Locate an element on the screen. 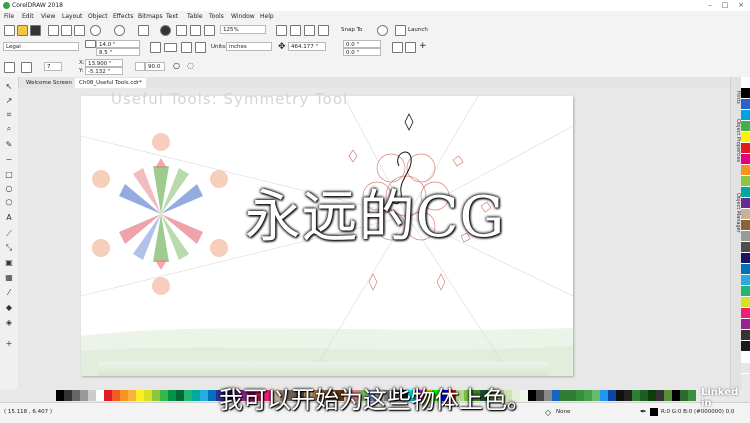 The width and height of the screenshot is (750, 423). all-pages-icon is located at coordinates (186, 47).